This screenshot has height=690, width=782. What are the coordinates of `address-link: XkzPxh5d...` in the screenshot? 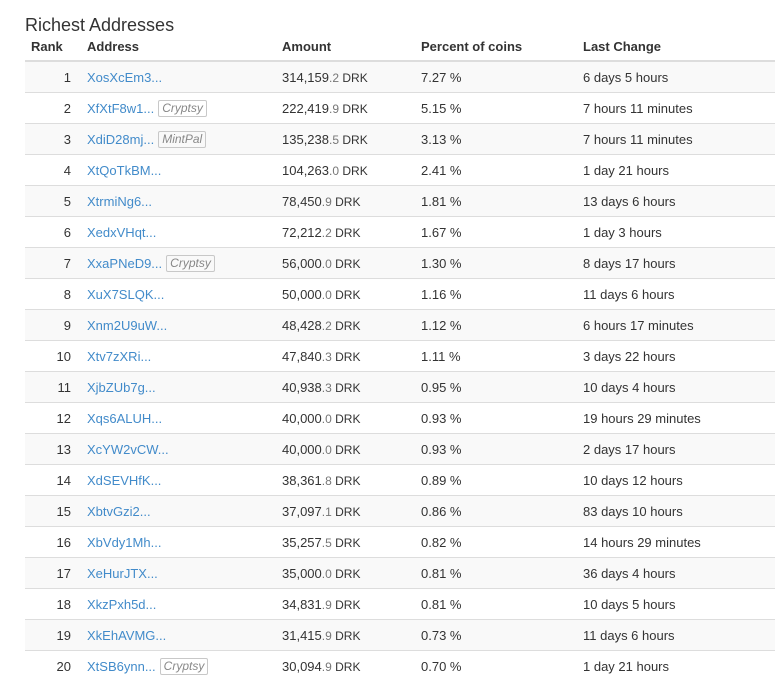 It's located at (121, 604).